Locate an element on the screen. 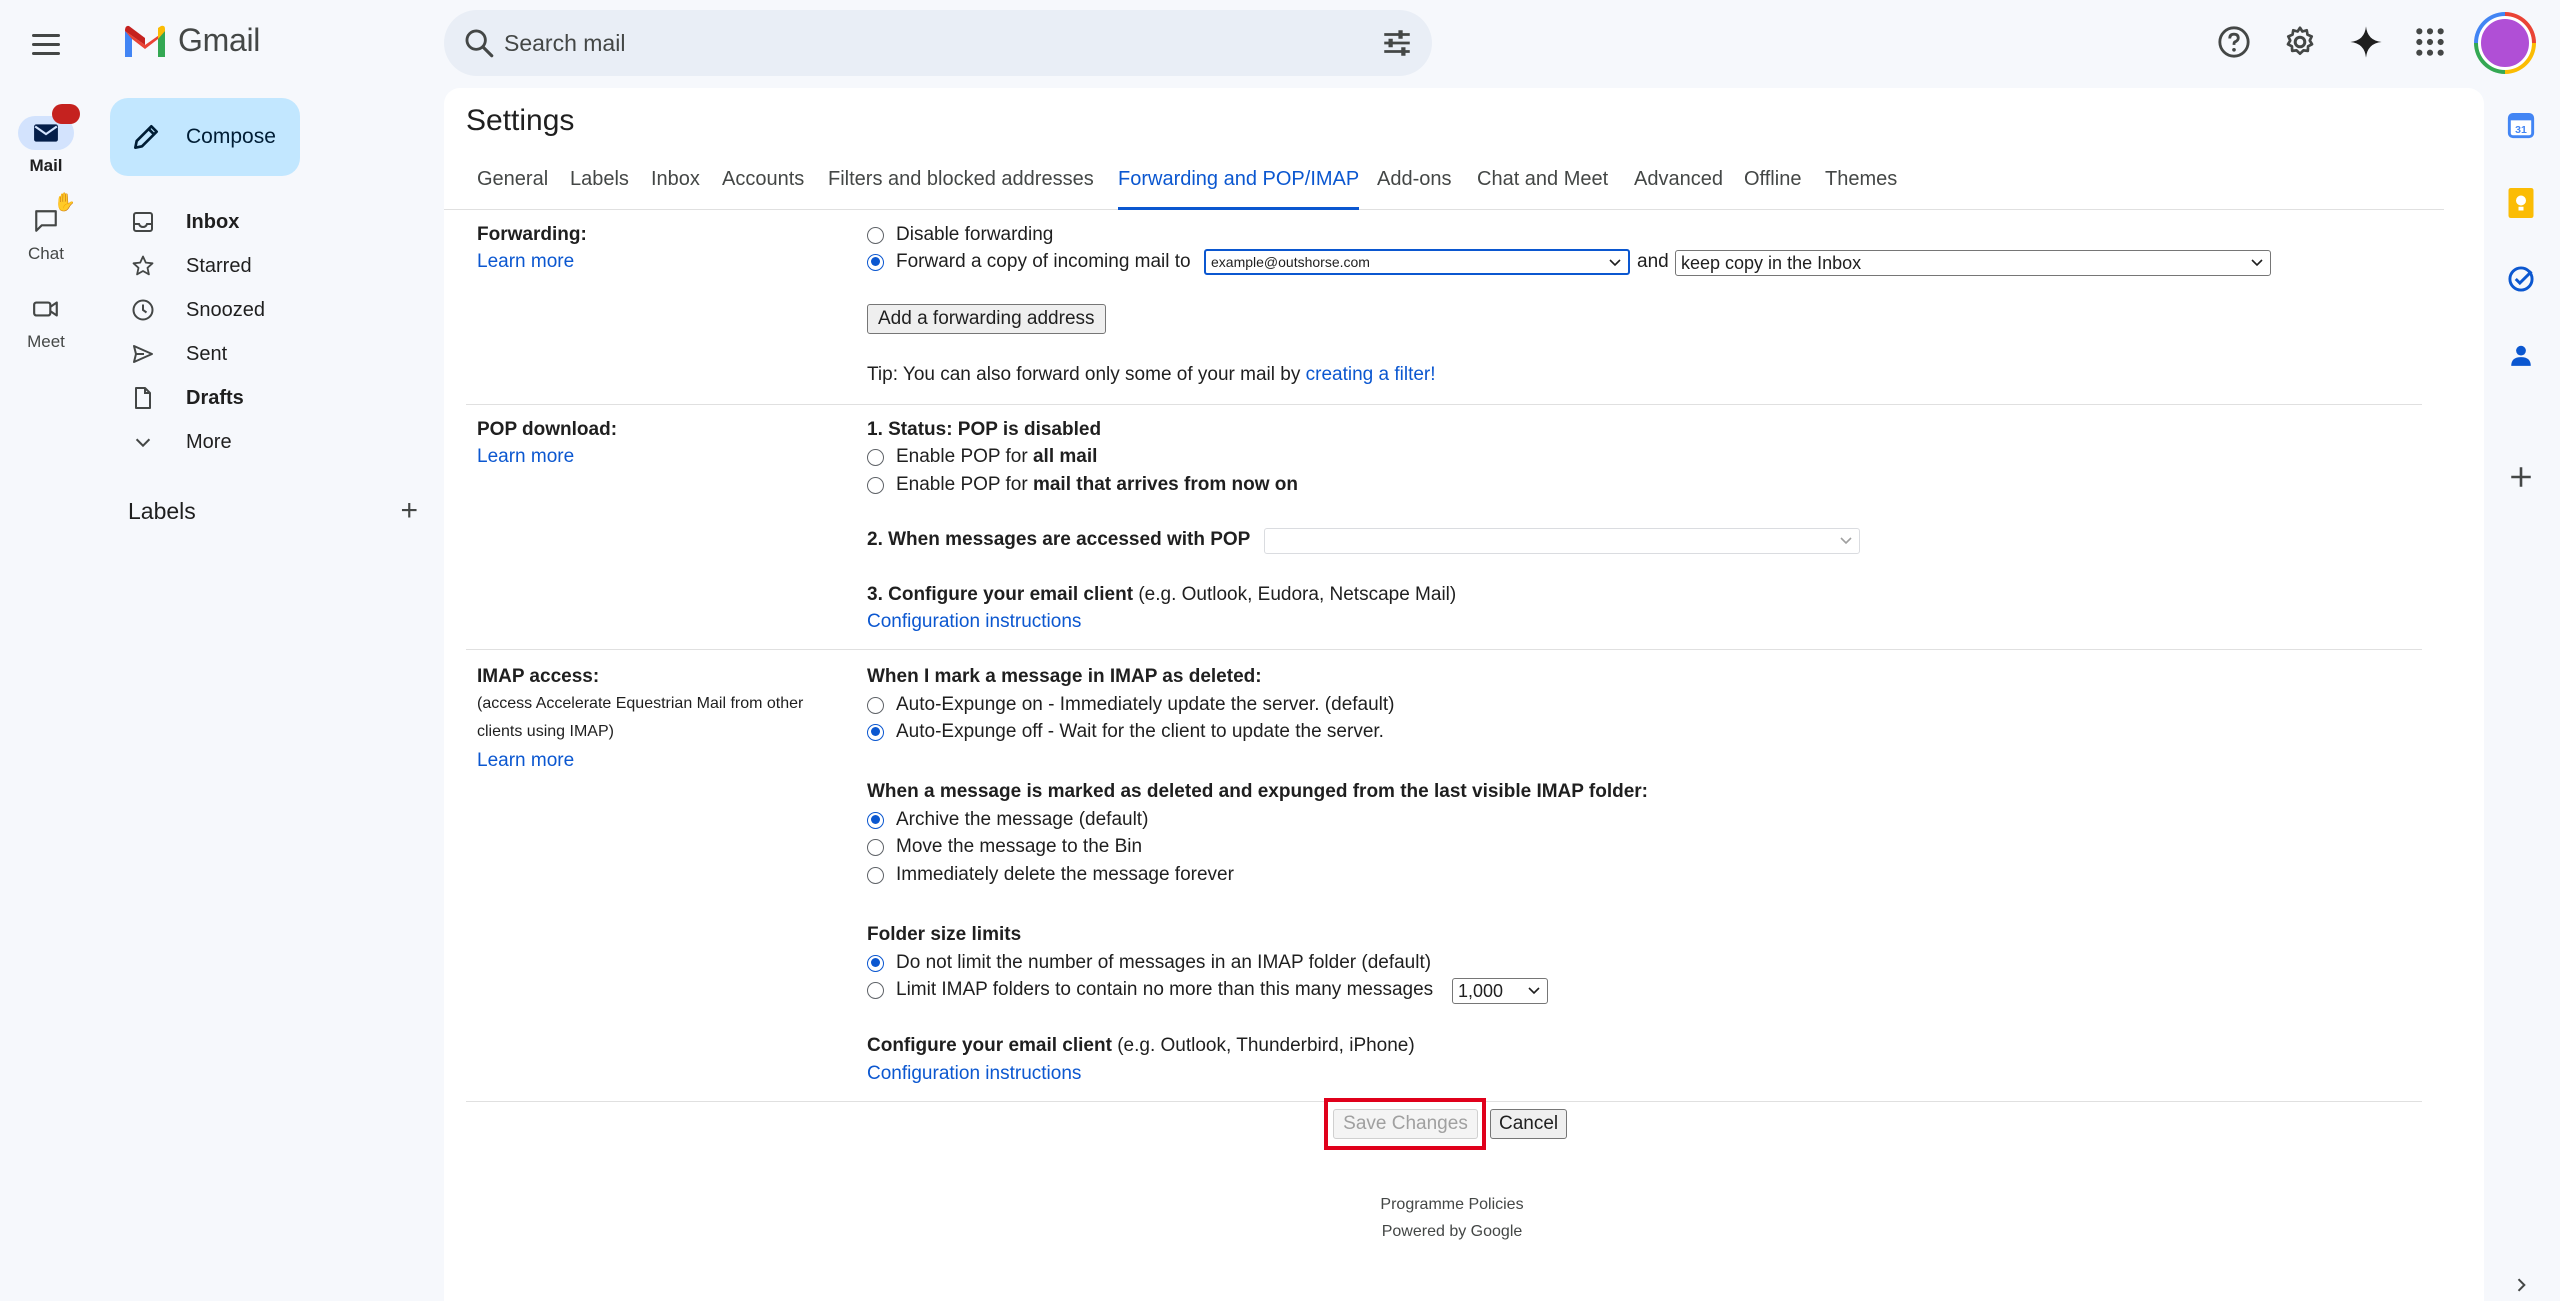 Image resolution: width=2560 pixels, height=1301 pixels. enable-pop-now-radio is located at coordinates (875, 485).